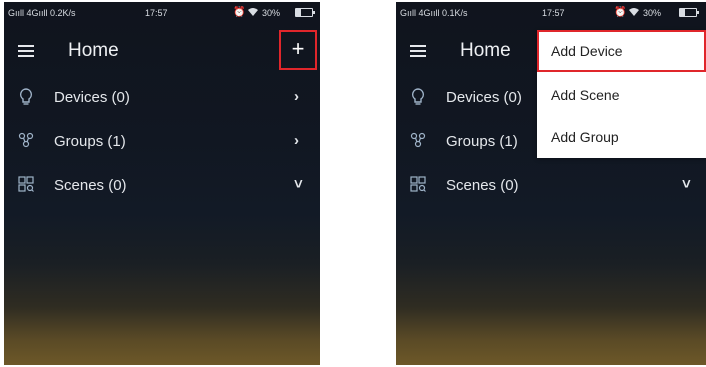 The image size is (706, 367). I want to click on signal-indicator: Gııll 4Gııll 0.1K/s, so click(434, 13).